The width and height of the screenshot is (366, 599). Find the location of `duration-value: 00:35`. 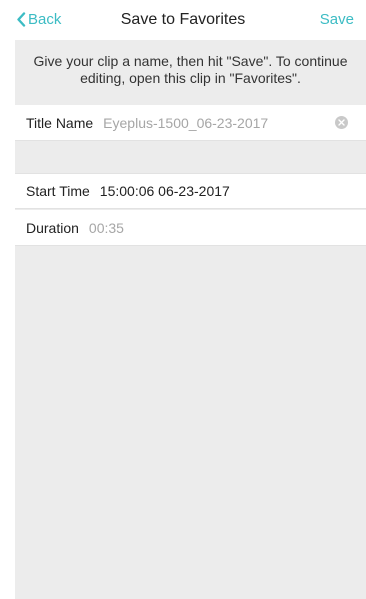

duration-value: 00:35 is located at coordinates (106, 227).